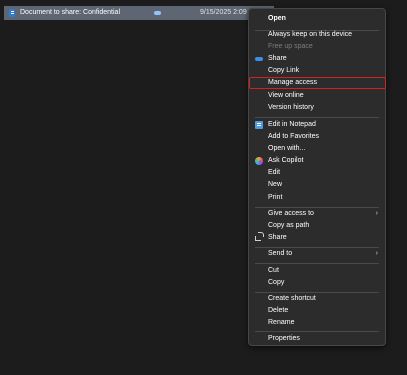 This screenshot has width=407, height=375. What do you see at coordinates (317, 339) in the screenshot?
I see `menu-item-properties: Properties` at bounding box center [317, 339].